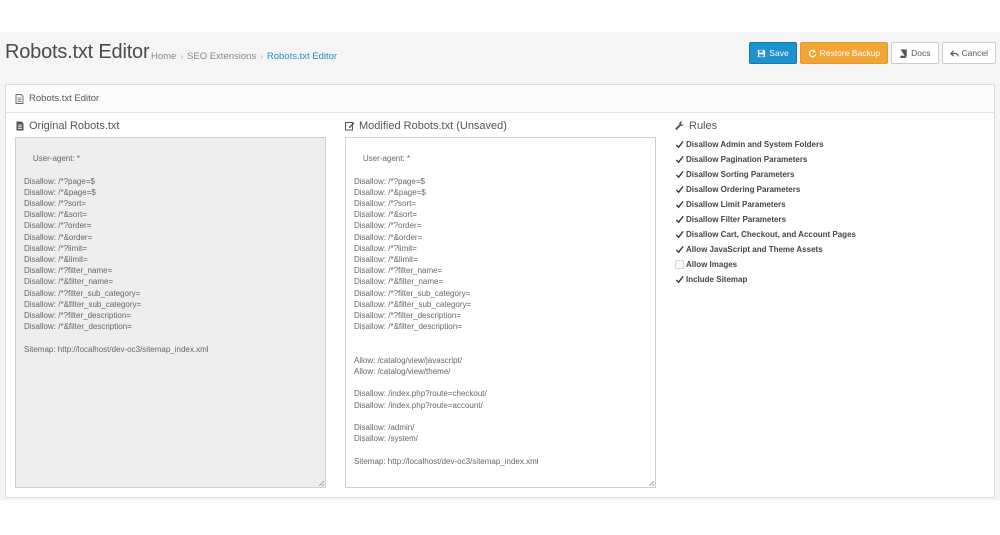 This screenshot has height=535, width=1000. Describe the element at coordinates (850, 53) in the screenshot. I see `restore-backup-button-label: Restore Backup` at that location.